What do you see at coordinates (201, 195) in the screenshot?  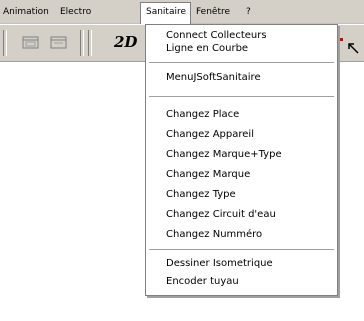 I see `menu-item-changez-type: Changez Type` at bounding box center [201, 195].